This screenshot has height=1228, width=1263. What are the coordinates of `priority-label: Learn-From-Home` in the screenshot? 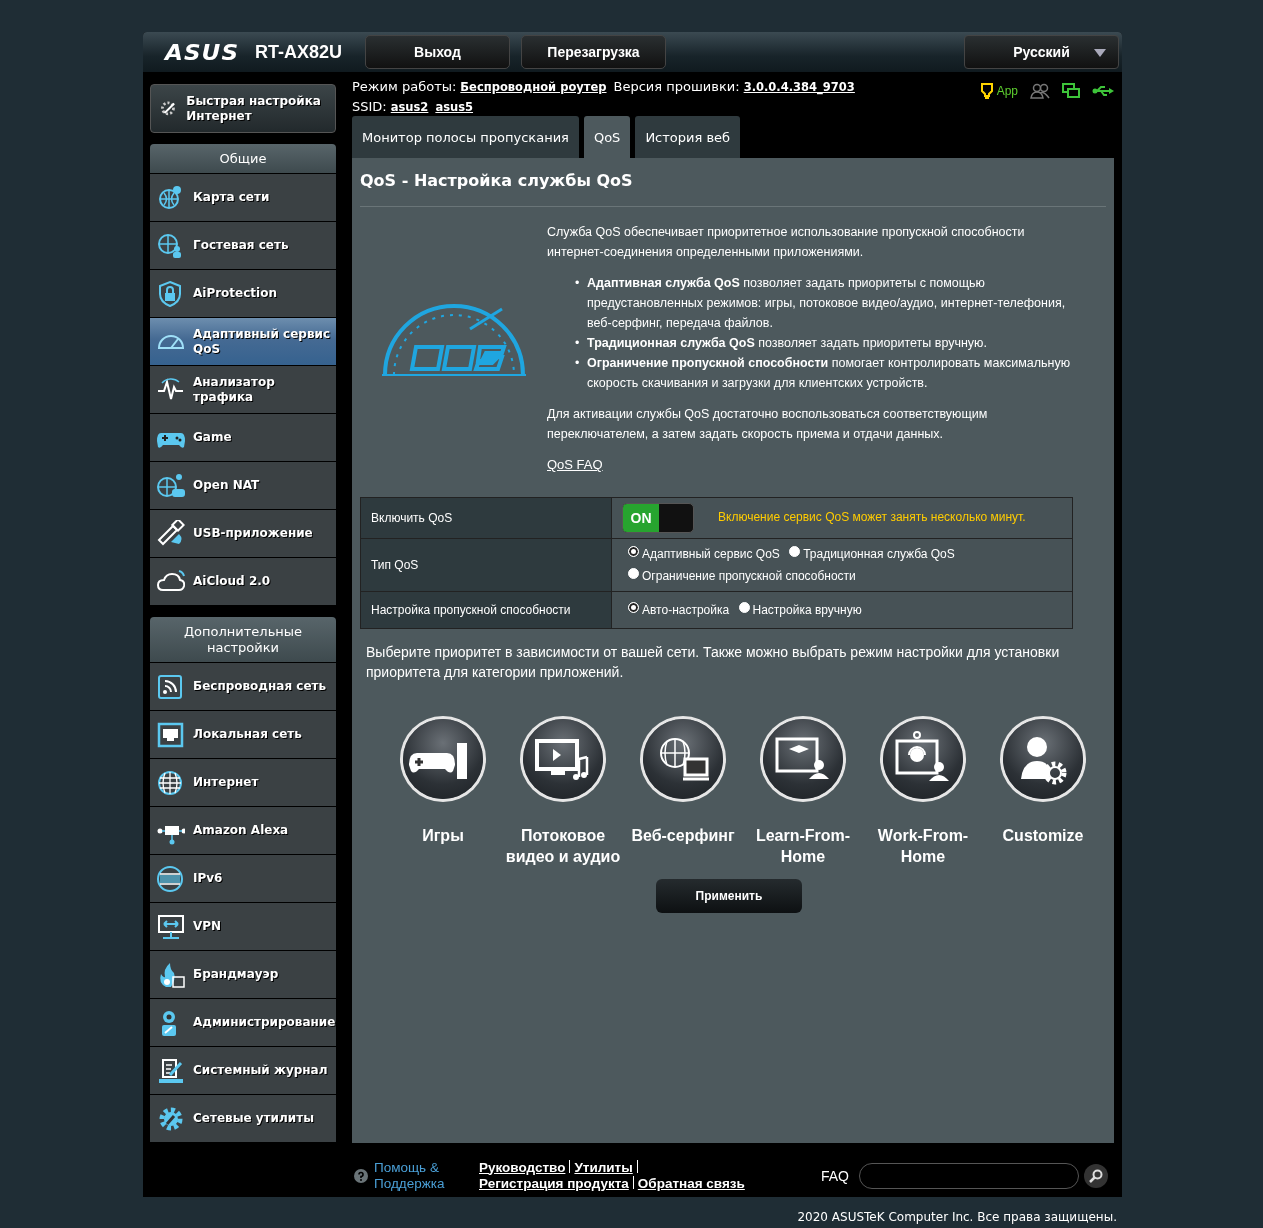 It's located at (803, 846).